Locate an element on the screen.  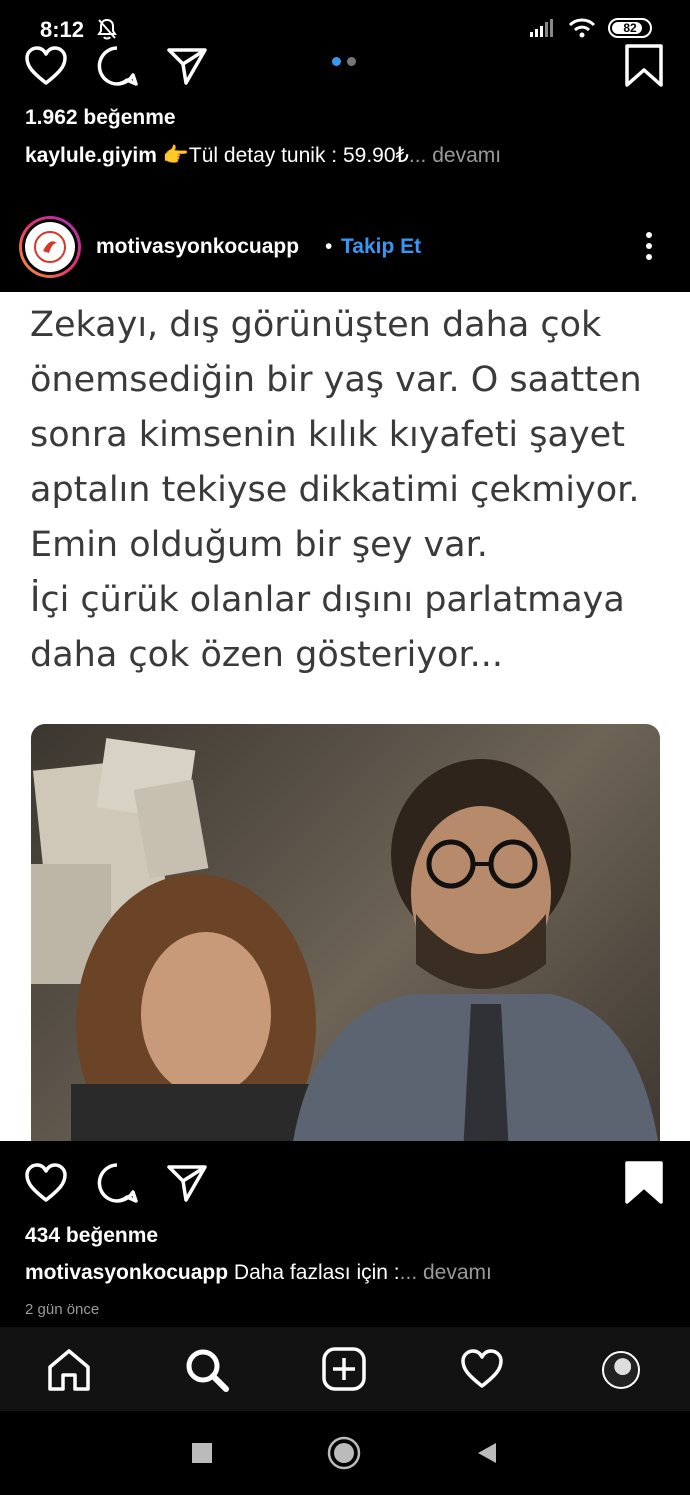
home-circle-icon is located at coordinates (344, 1453).